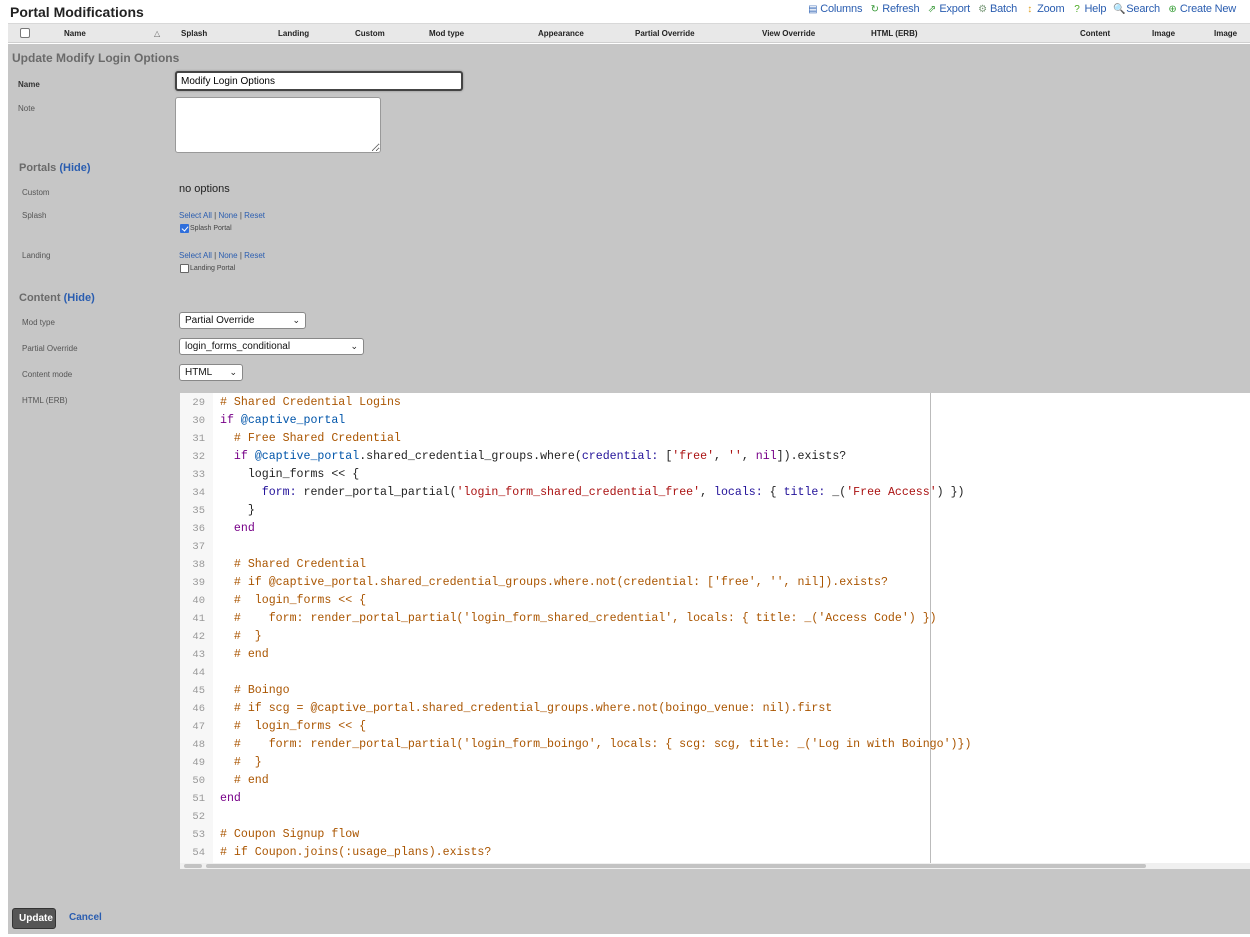 The width and height of the screenshot is (1250, 937). I want to click on content-mode-select: HTML ⌄, so click(211, 372).